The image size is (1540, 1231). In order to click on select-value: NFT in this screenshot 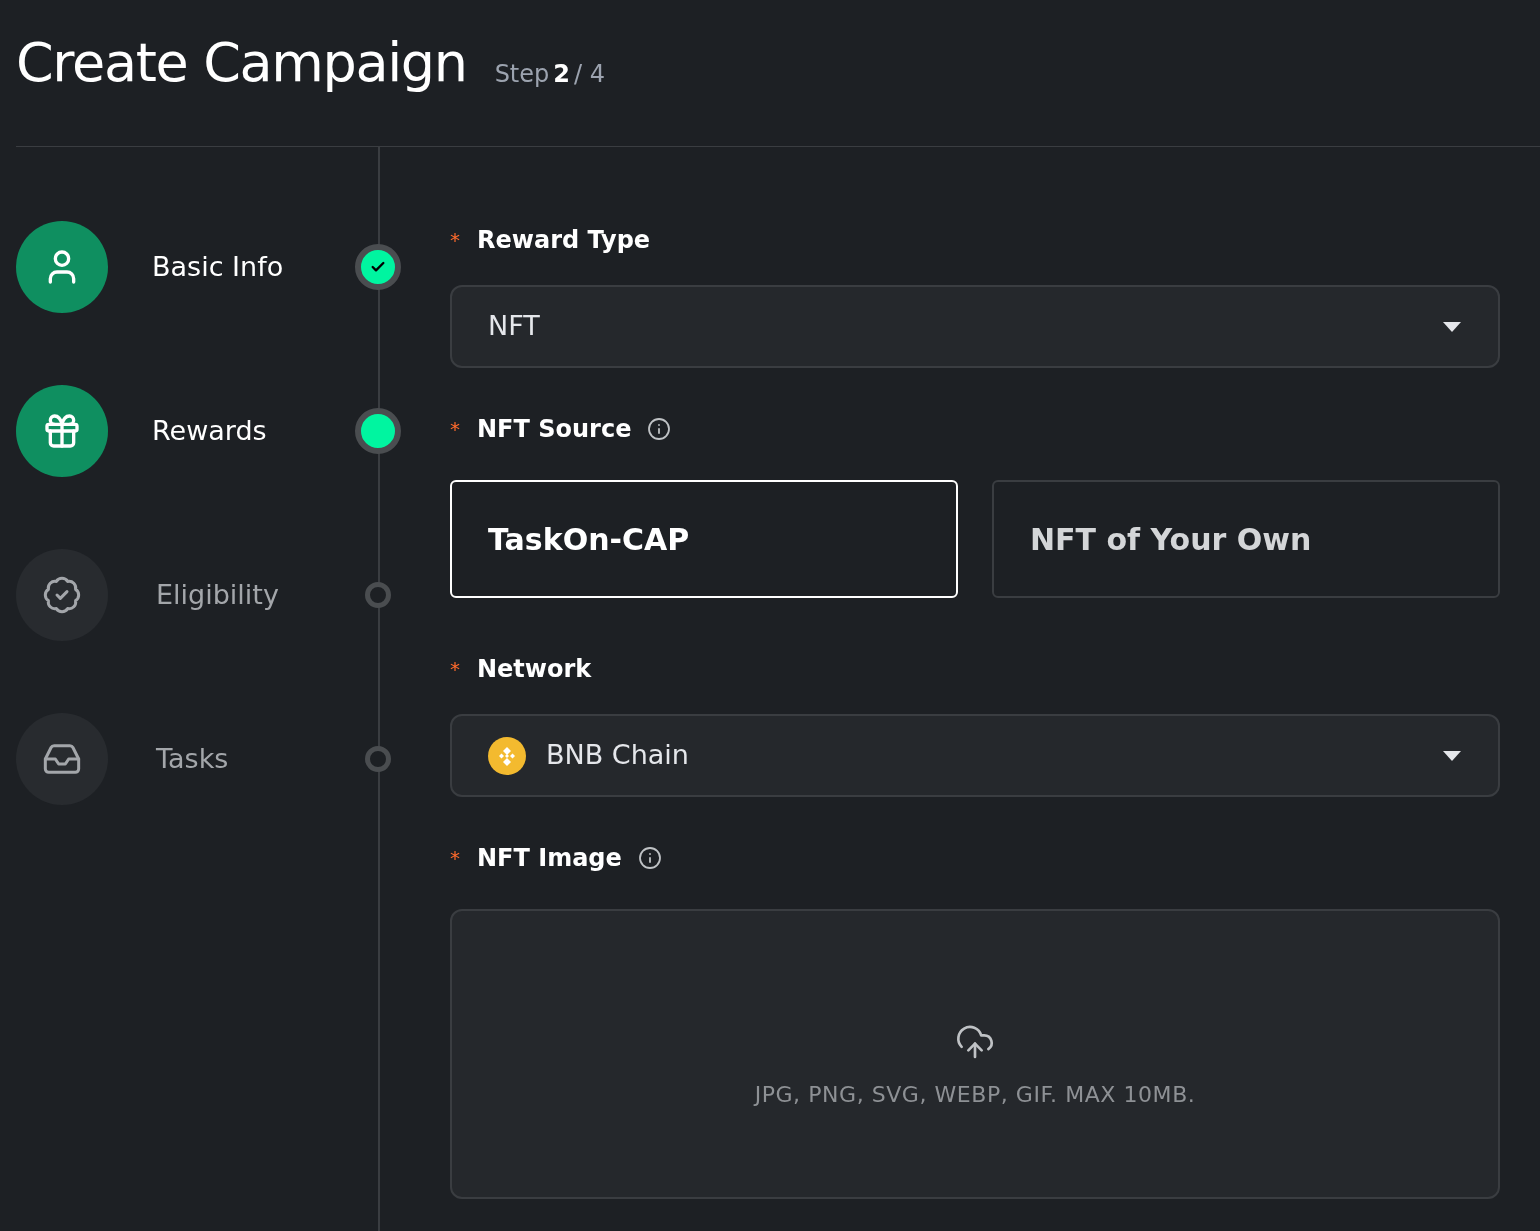, I will do `click(514, 326)`.